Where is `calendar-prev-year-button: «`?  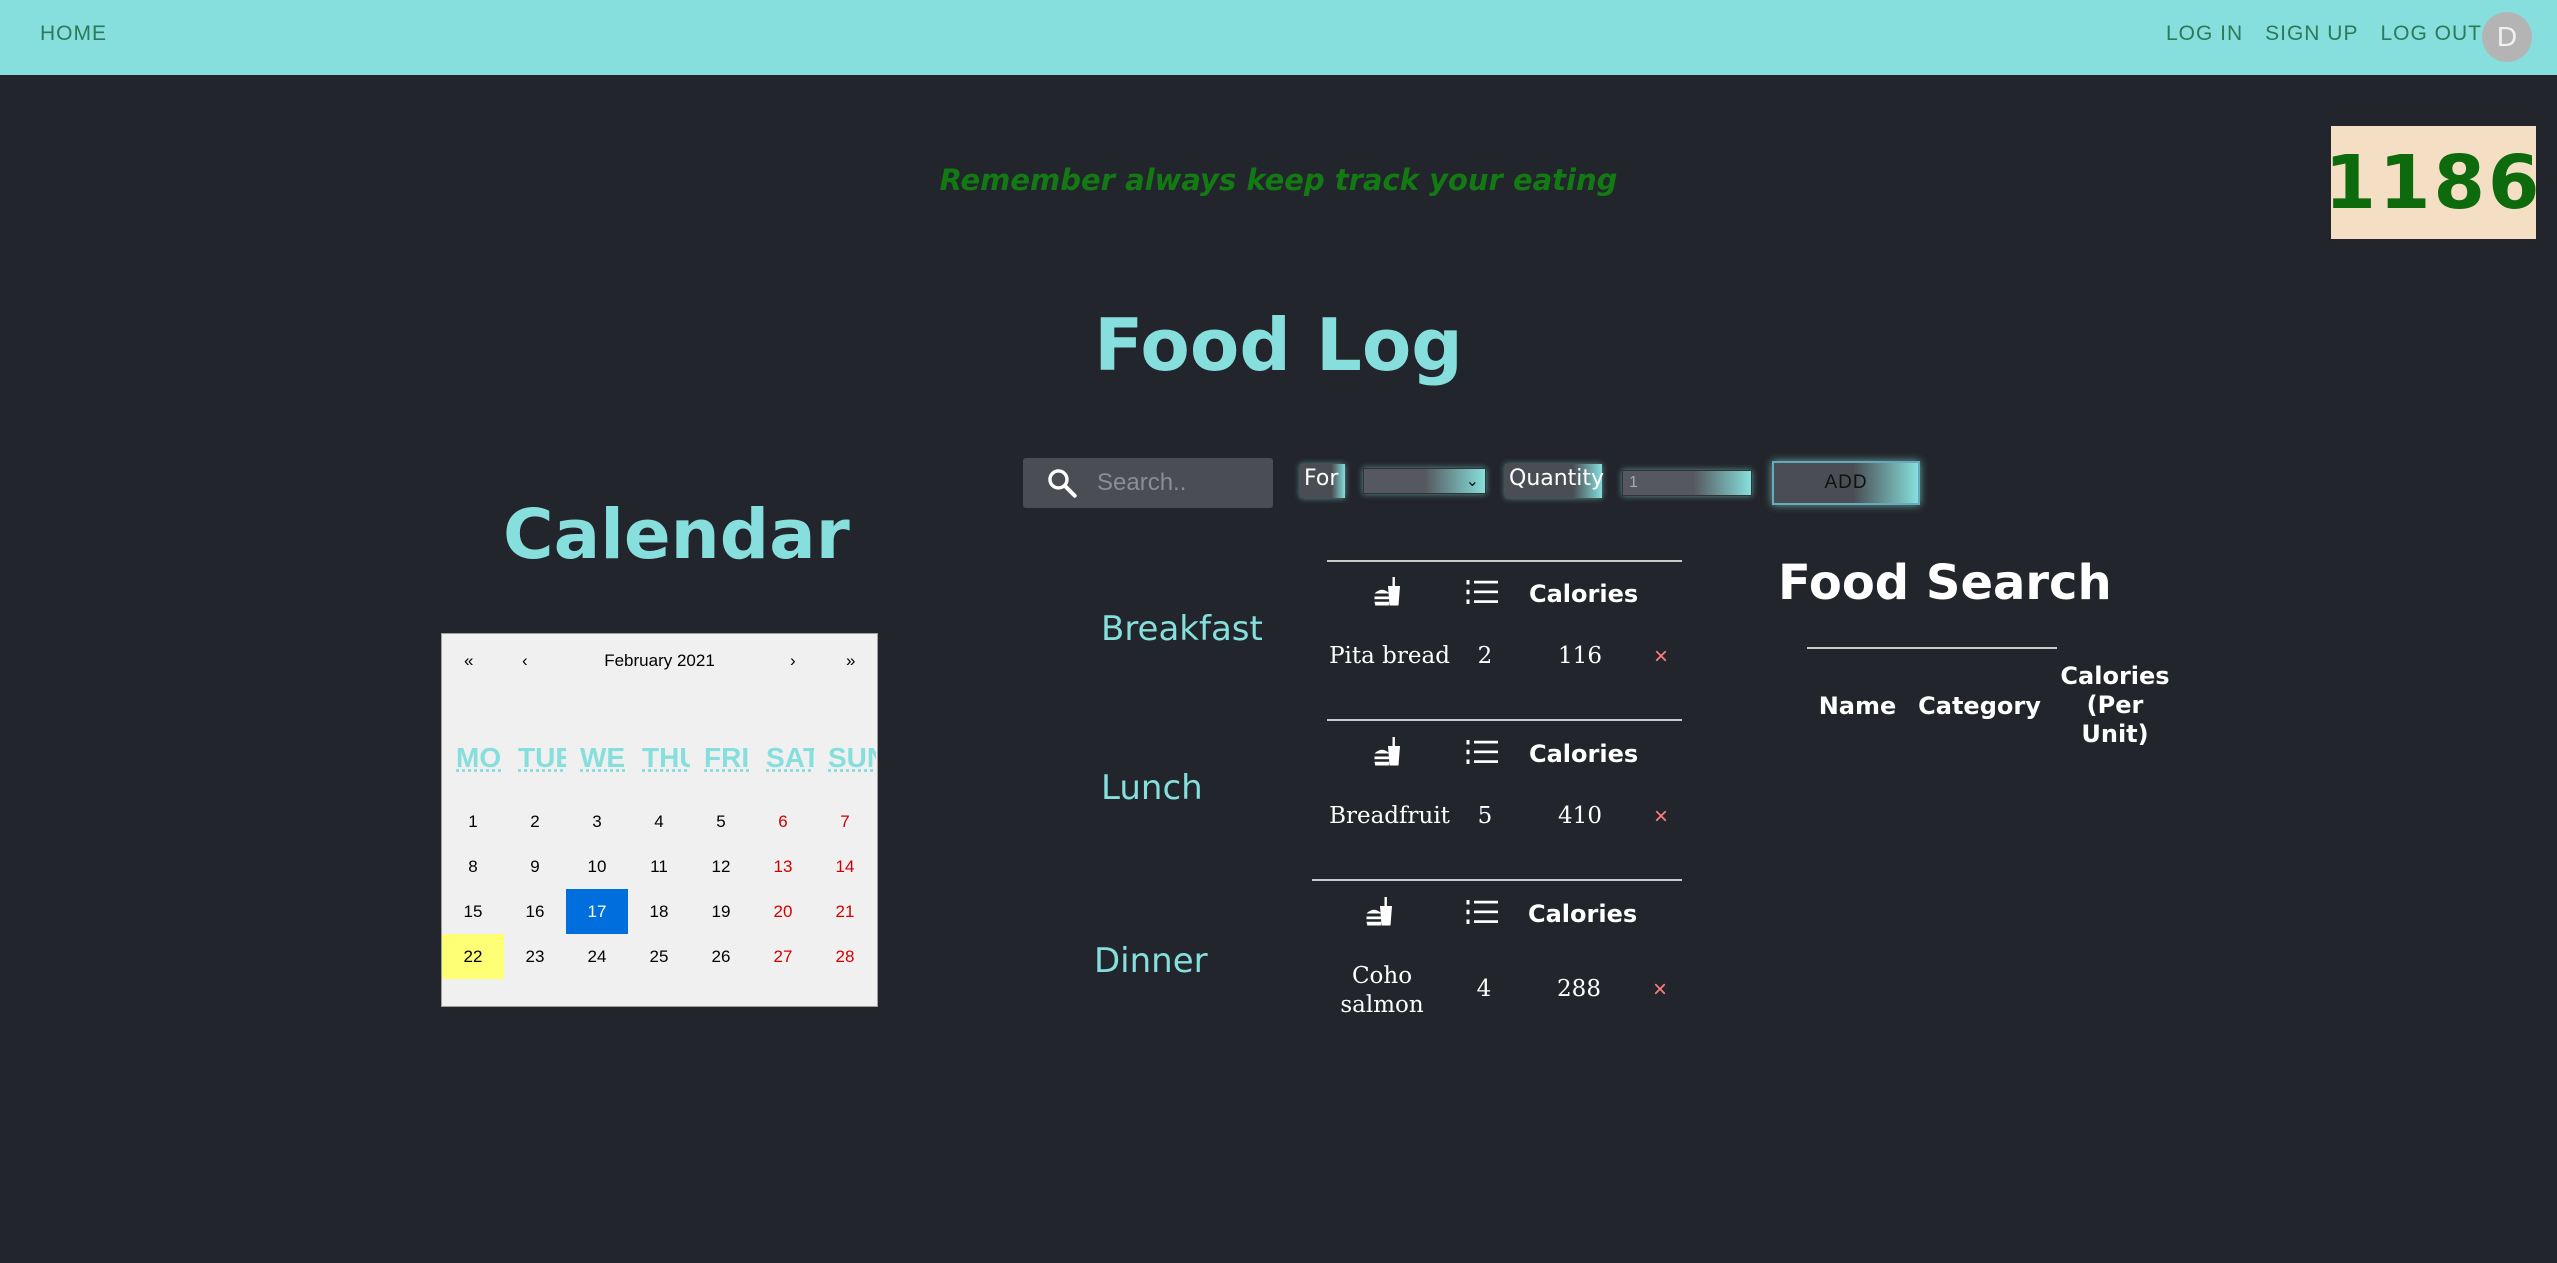 calendar-prev-year-button: « is located at coordinates (468, 661).